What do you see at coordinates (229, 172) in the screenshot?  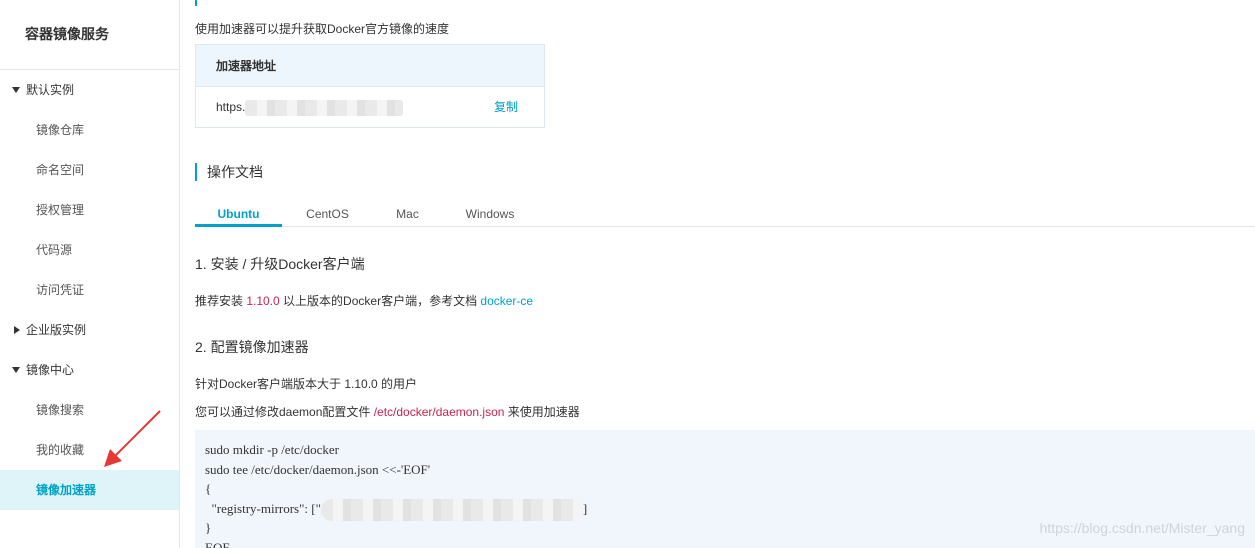 I see `doc-section-title: 操作文档` at bounding box center [229, 172].